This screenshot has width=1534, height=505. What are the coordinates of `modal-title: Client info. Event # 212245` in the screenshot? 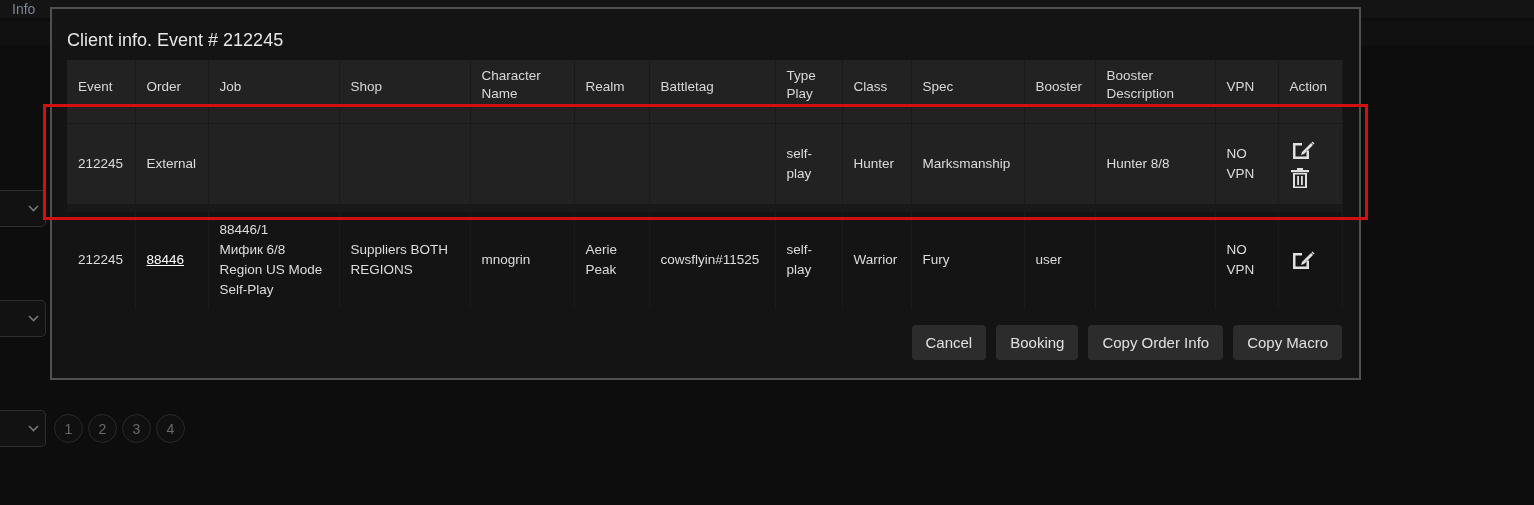 It's located at (176, 40).